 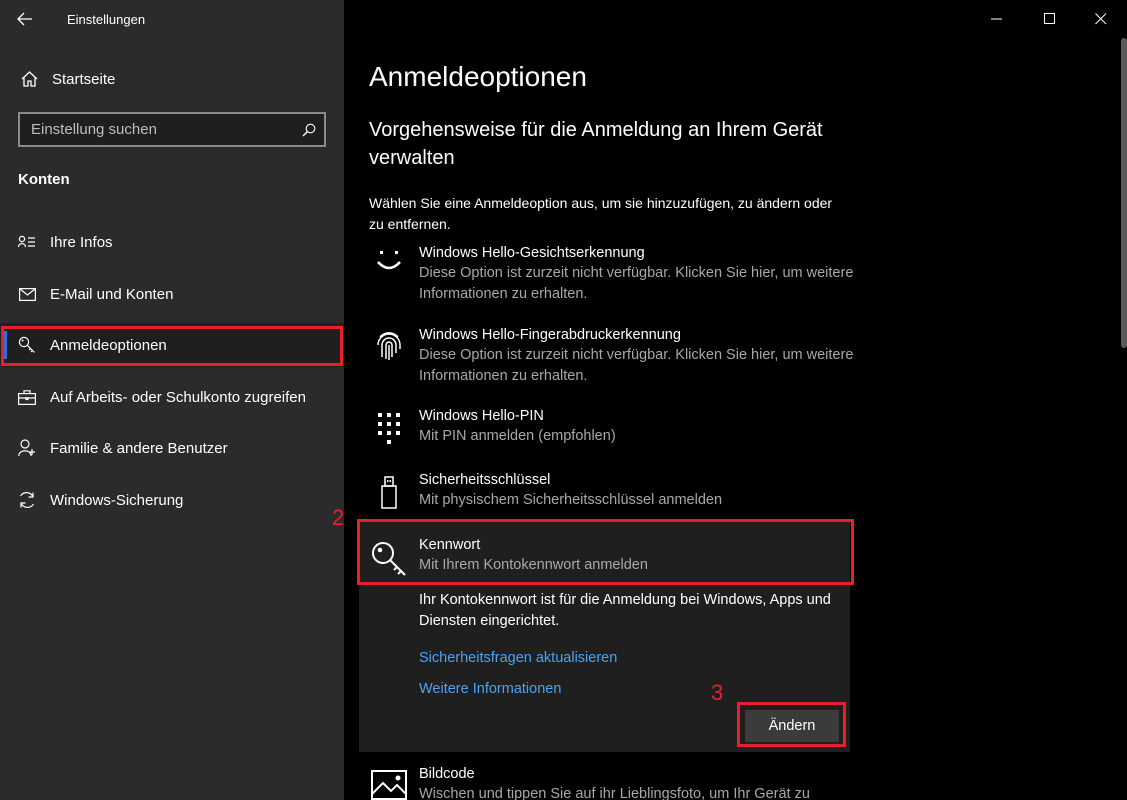 I want to click on search-box, so click(x=172, y=129).